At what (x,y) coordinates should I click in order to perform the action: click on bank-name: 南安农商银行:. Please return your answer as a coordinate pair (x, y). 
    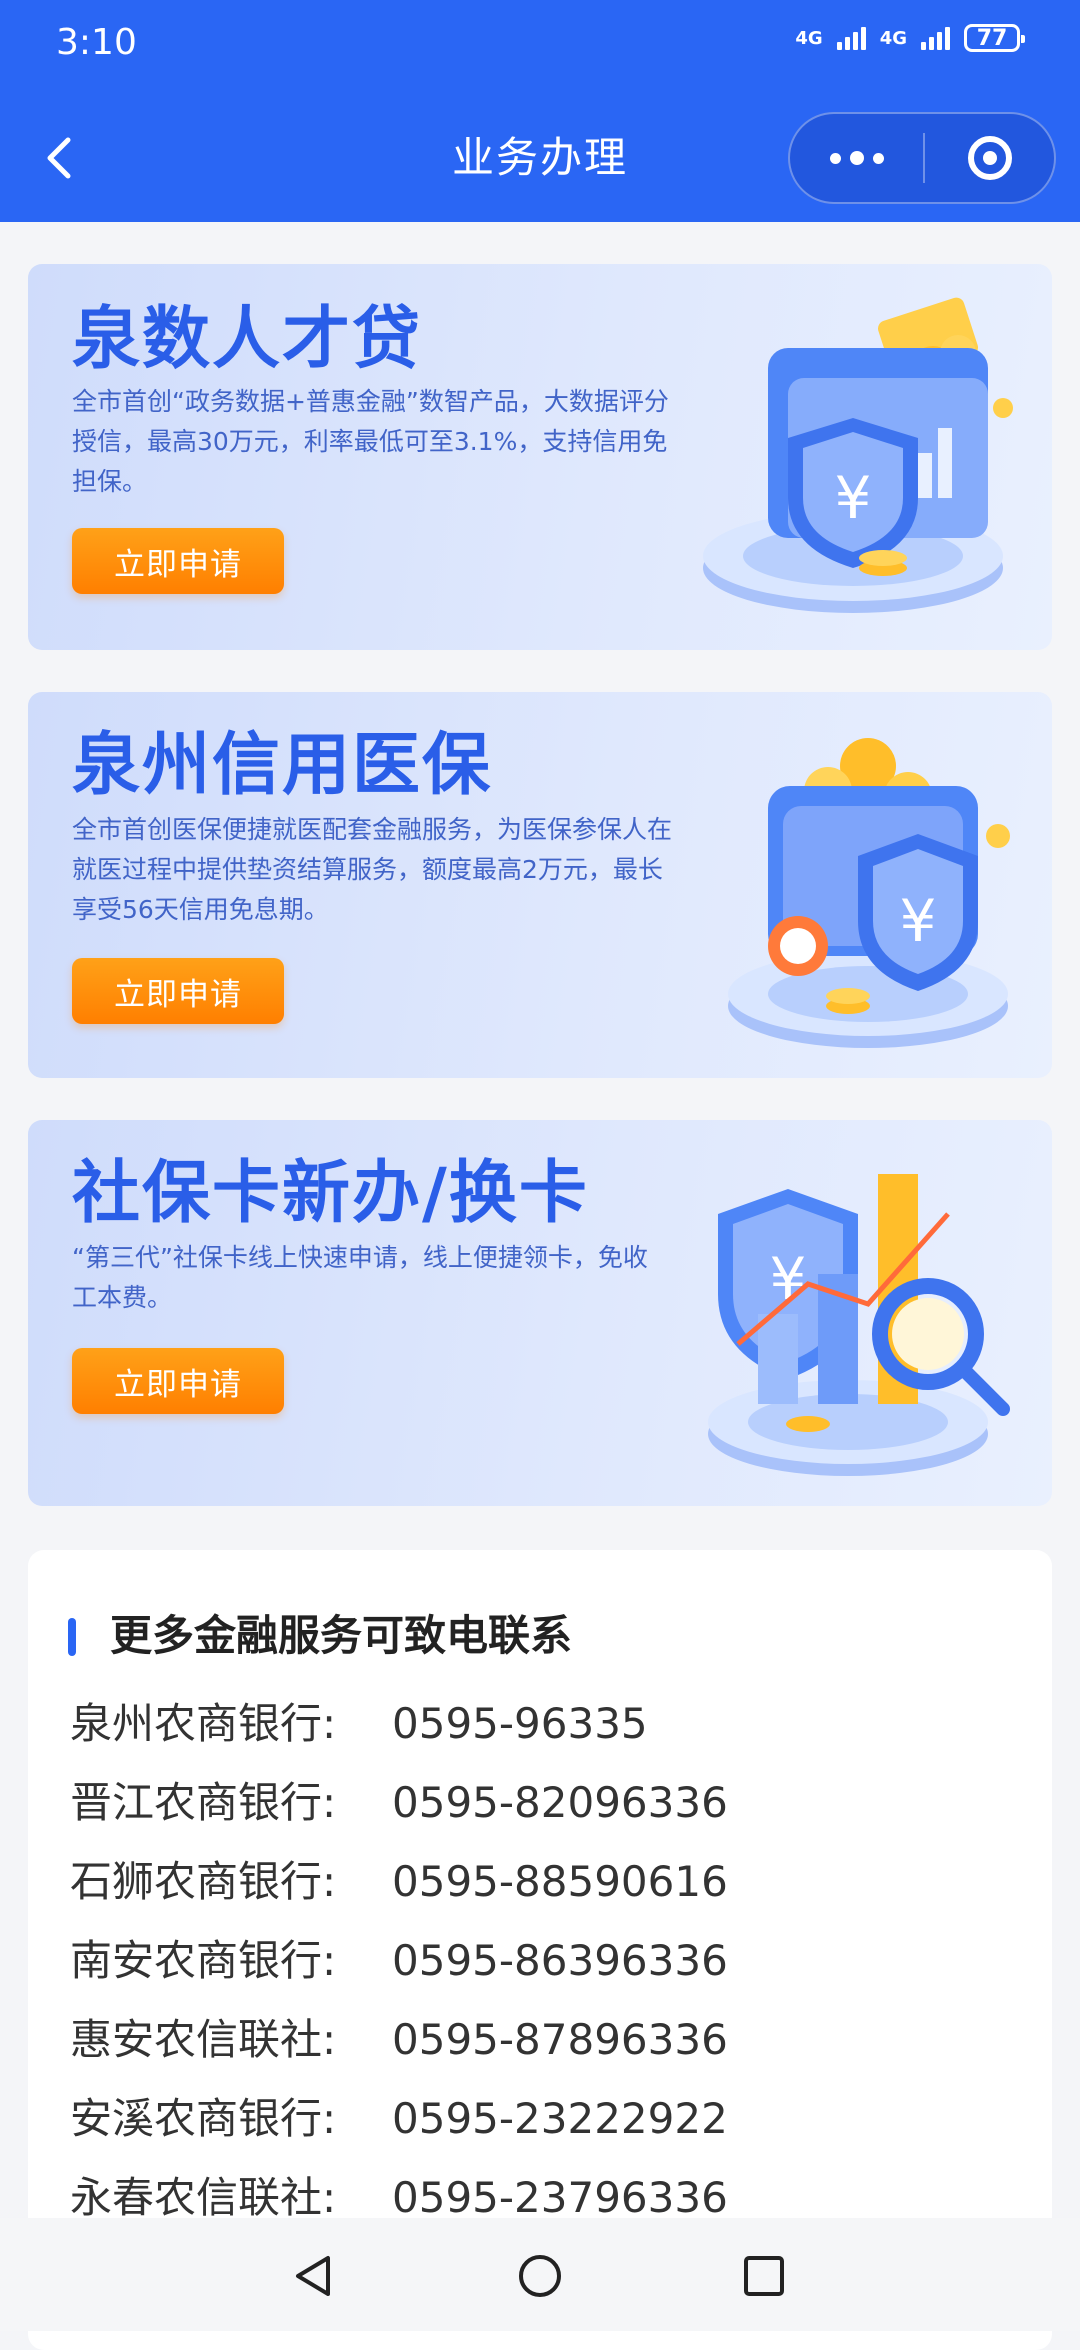
    Looking at the image, I should click on (203, 1960).